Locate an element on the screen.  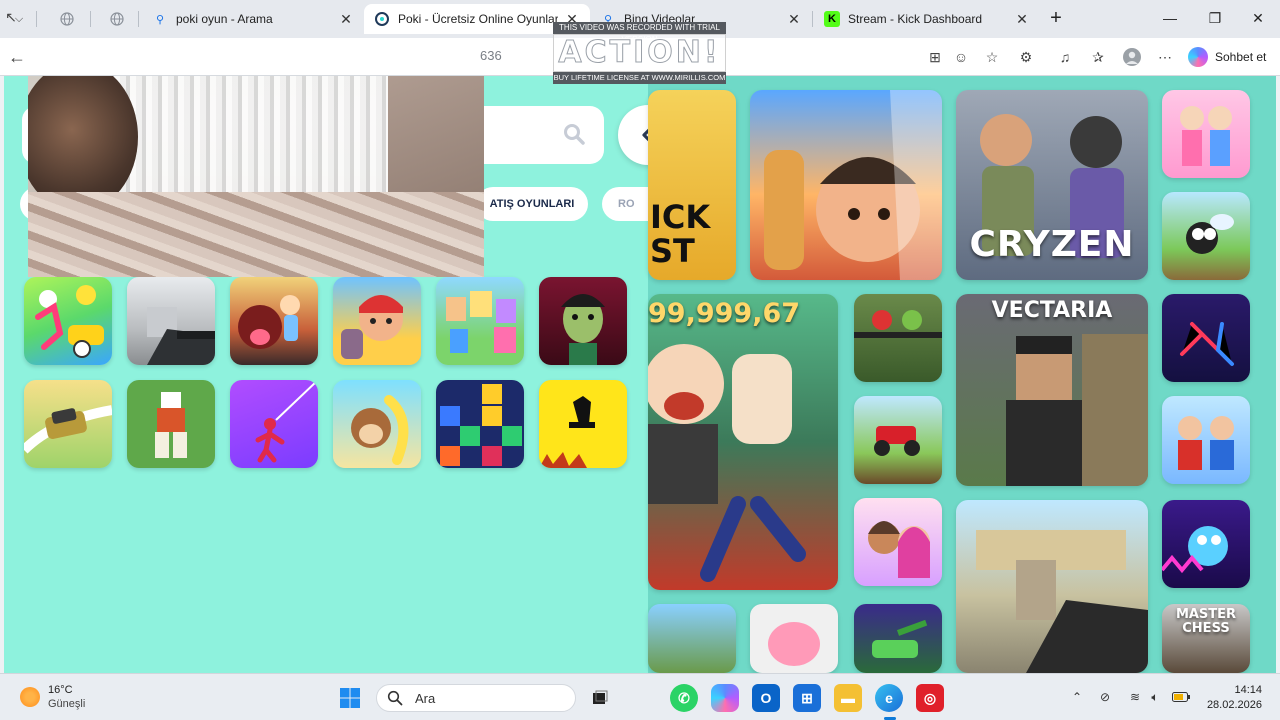
minimize-button: — is located at coordinates (1170, 18).